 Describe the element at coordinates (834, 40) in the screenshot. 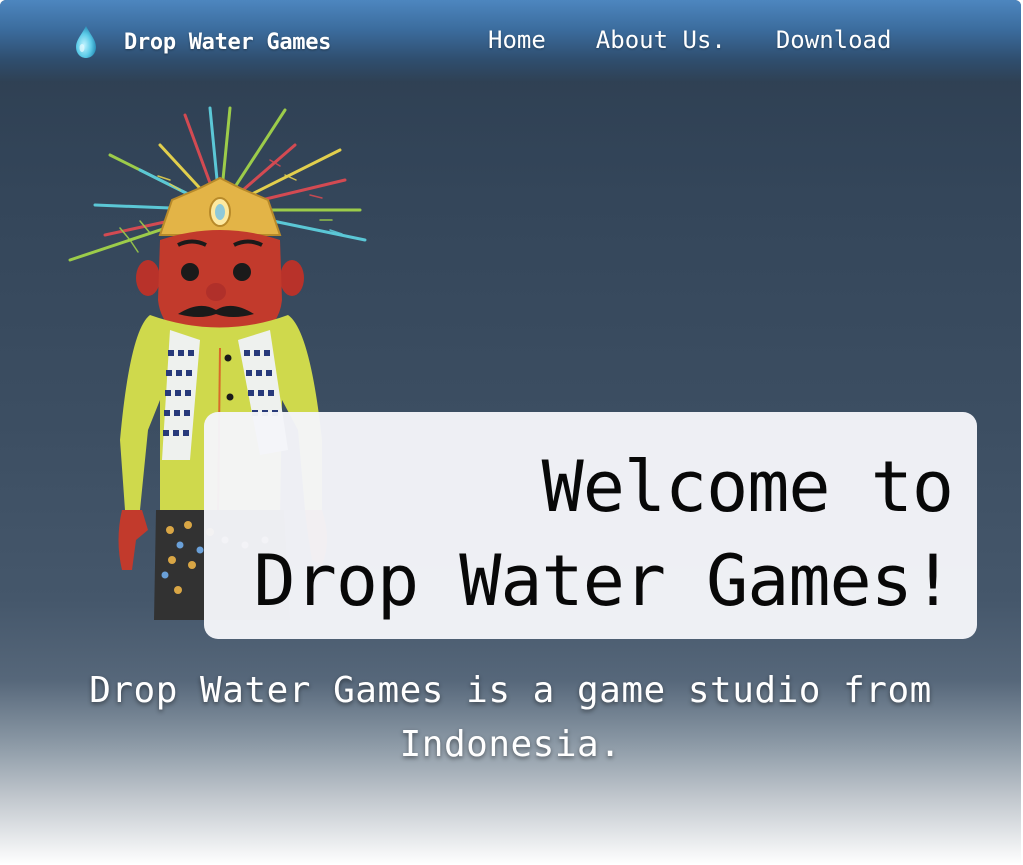

I see `nav-link-download: Download` at that location.